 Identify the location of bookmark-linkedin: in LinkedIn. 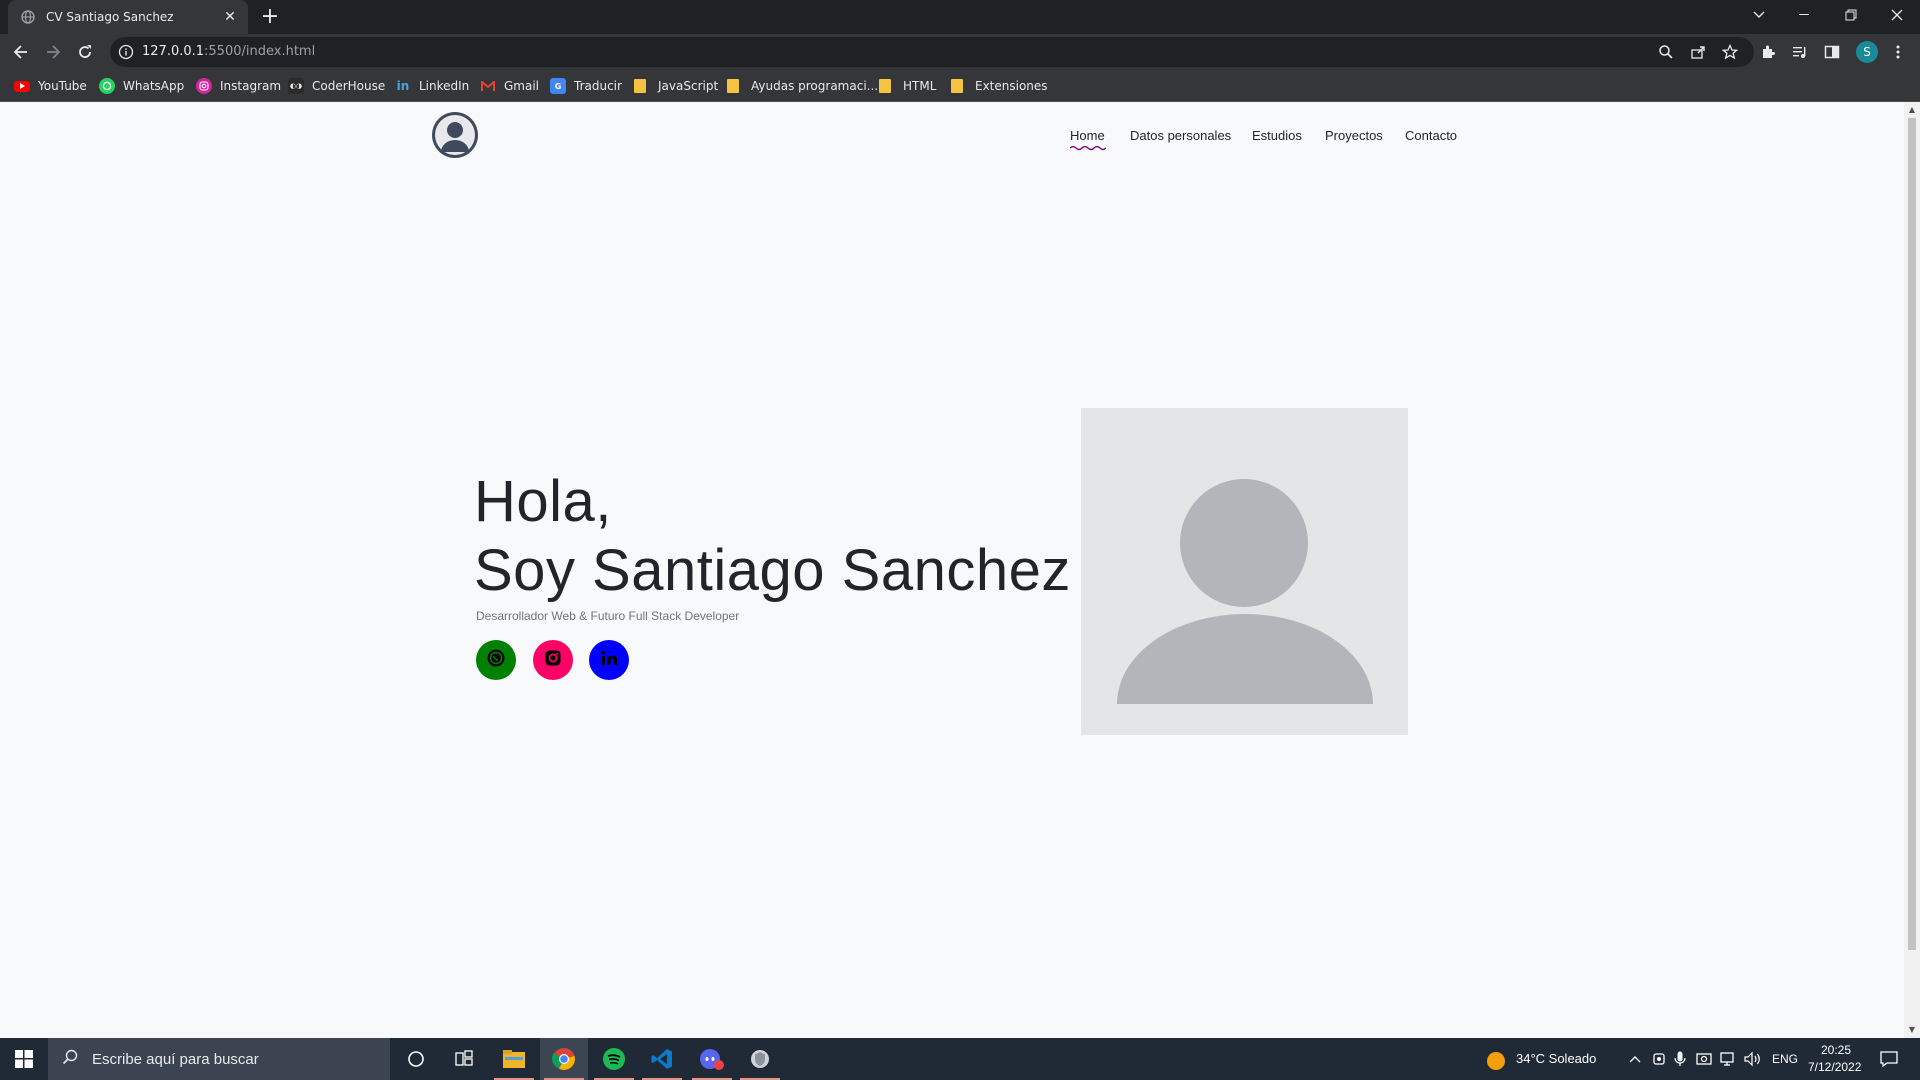
(432, 86).